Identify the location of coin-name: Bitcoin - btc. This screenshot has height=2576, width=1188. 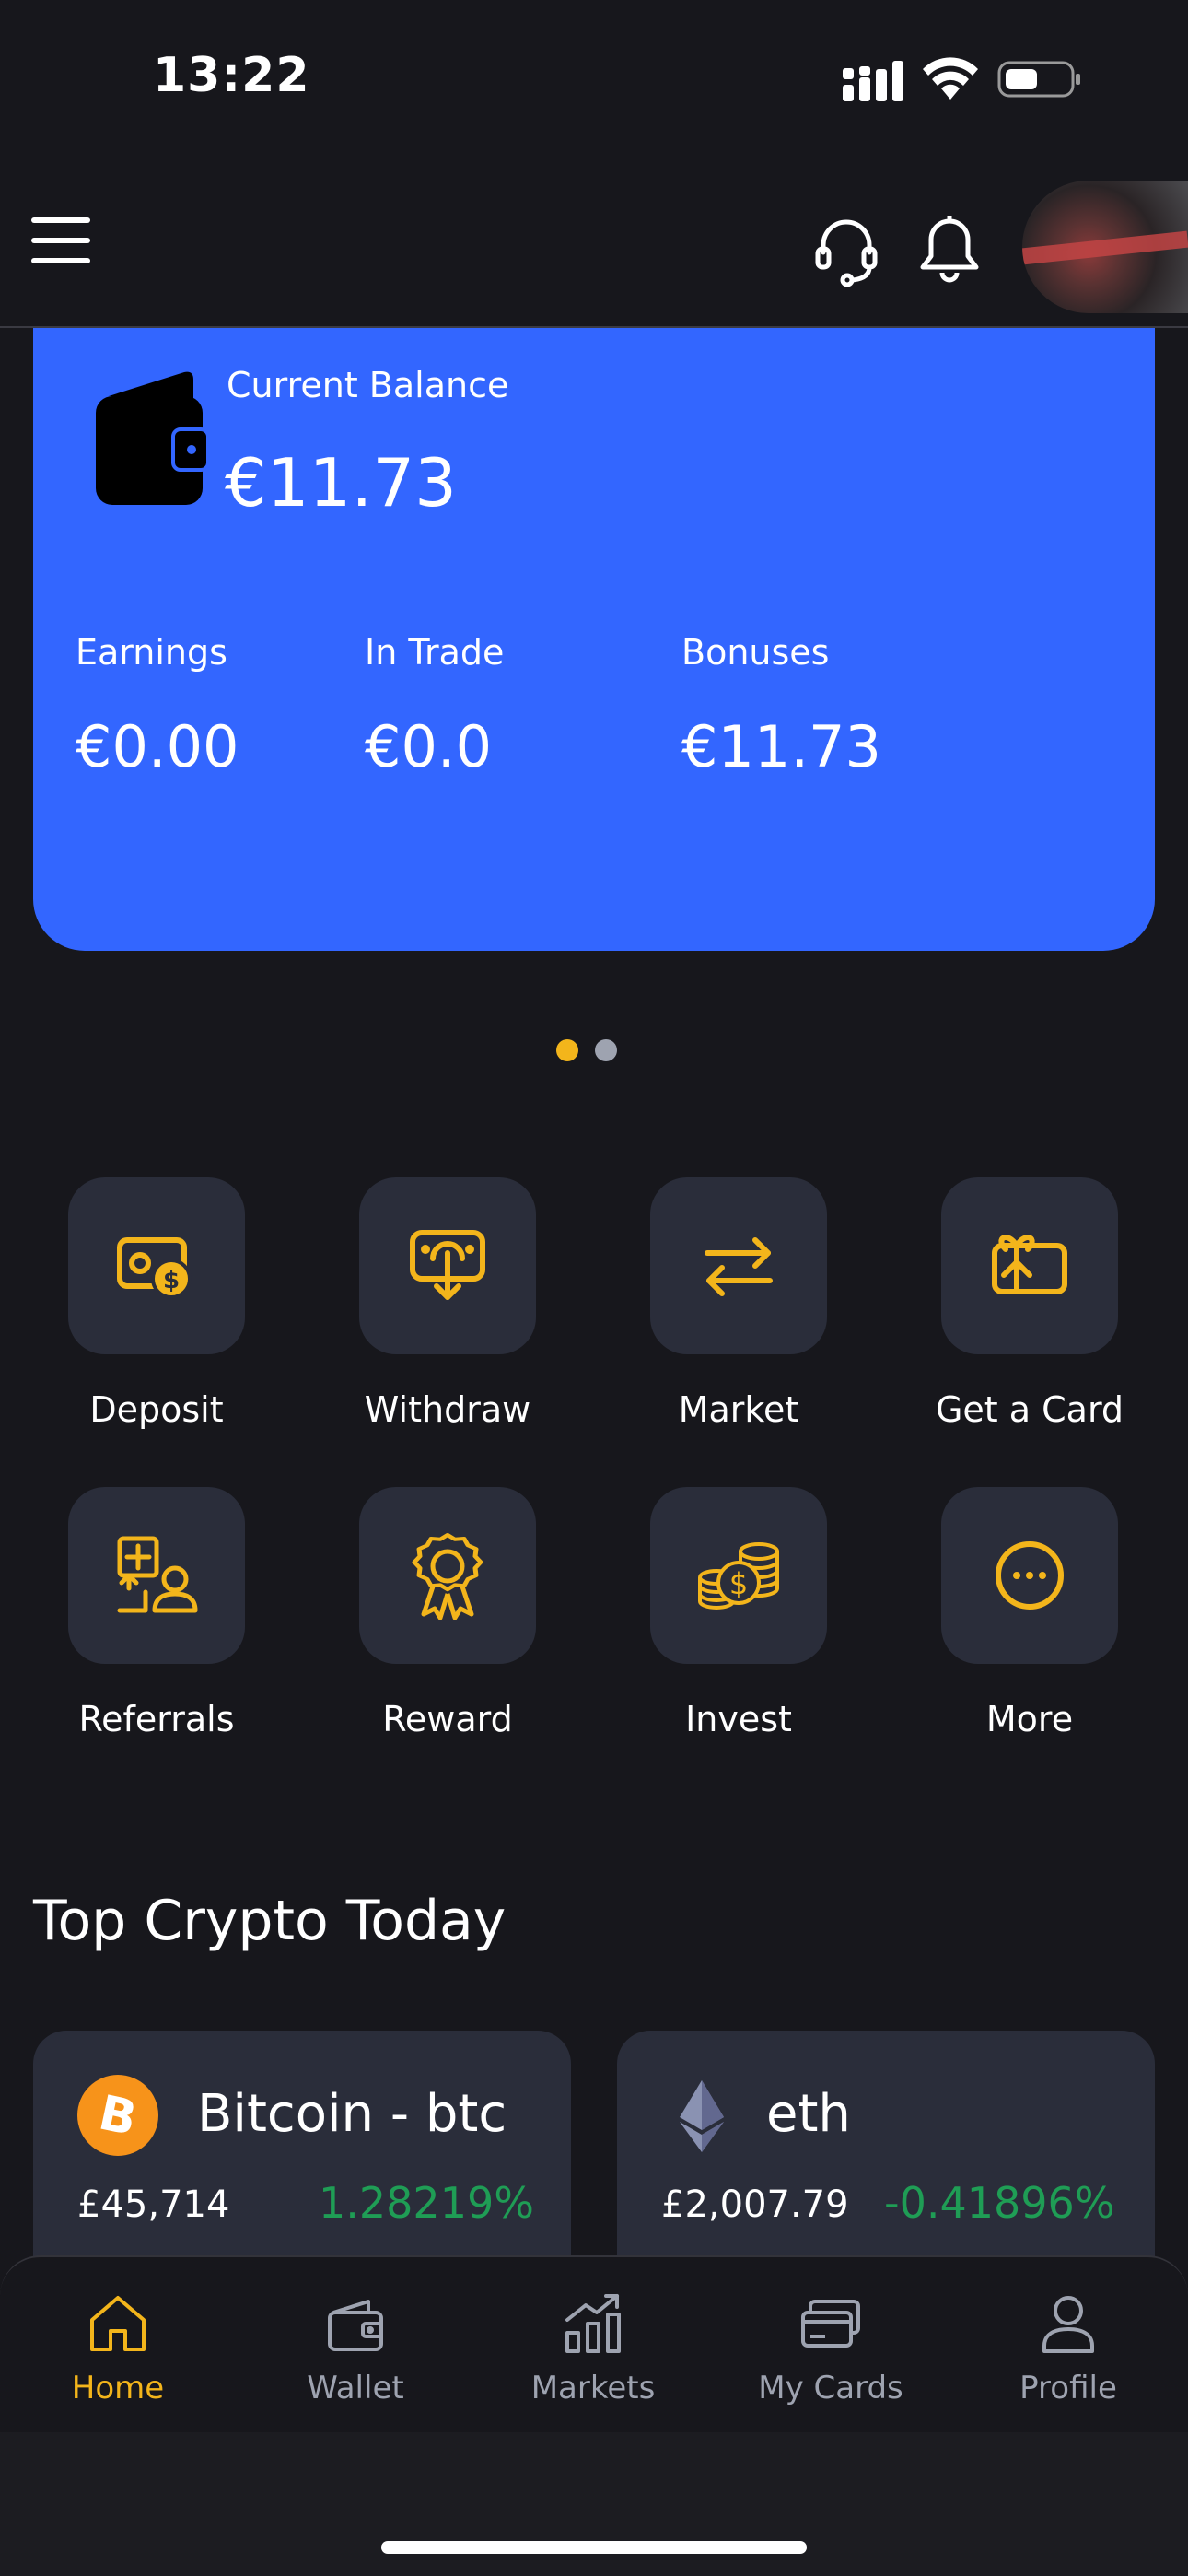
(352, 2114).